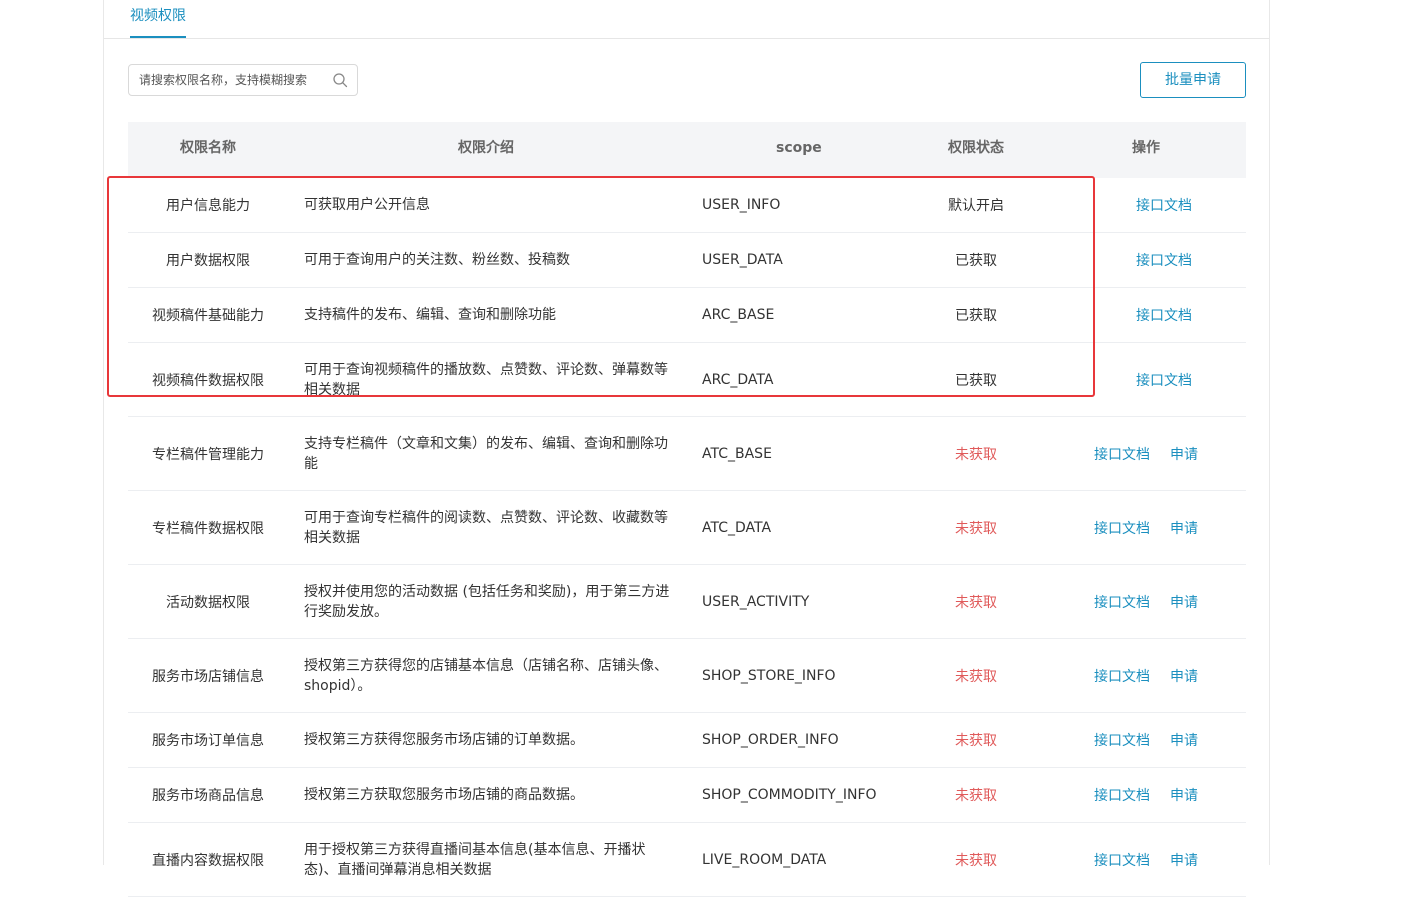  Describe the element at coordinates (687, 205) in the screenshot. I see `table-row: 用户信息能力 可获取用户公开信息 USER_INFO 默认开启 接口文档` at that location.